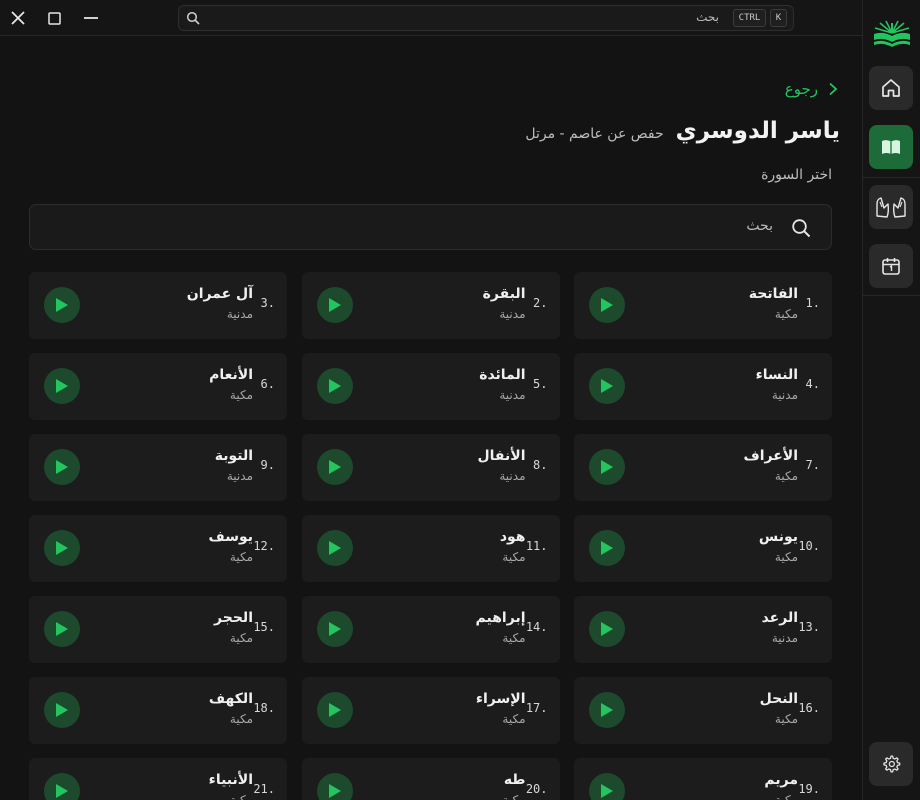  I want to click on surah-number: 14., so click(536, 627).